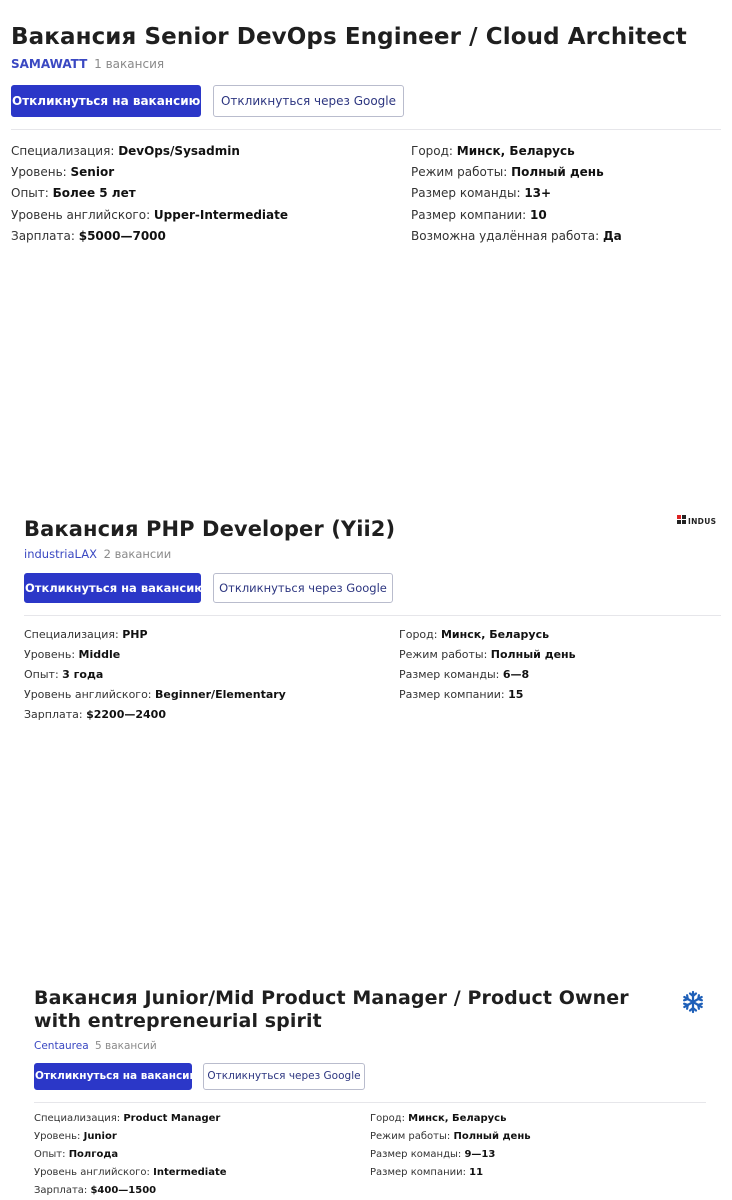 The height and width of the screenshot is (1200, 732). What do you see at coordinates (123, 1190) in the screenshot?
I see `detail-value: $400—1500` at bounding box center [123, 1190].